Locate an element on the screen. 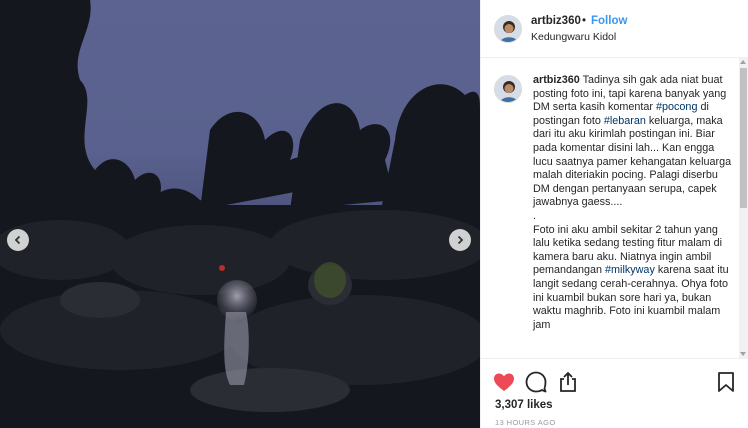 The width and height of the screenshot is (748, 428). share-button is located at coordinates (568, 382).